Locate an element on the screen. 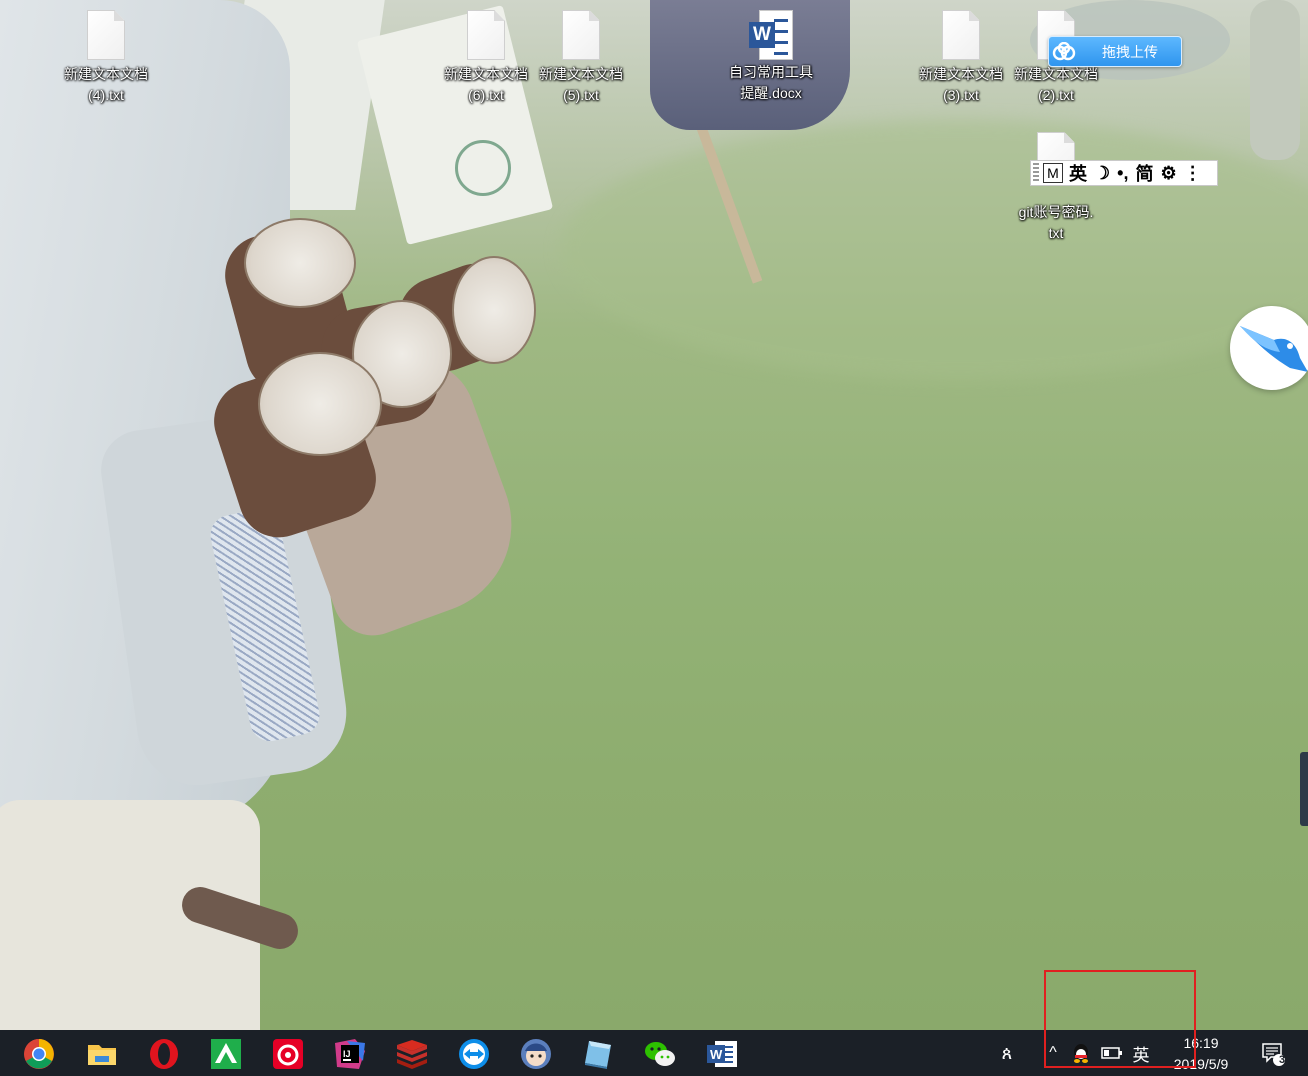 The height and width of the screenshot is (1076, 1308). desktop-icon-label: 自习常用工具 提醒.docx is located at coordinates (771, 82).